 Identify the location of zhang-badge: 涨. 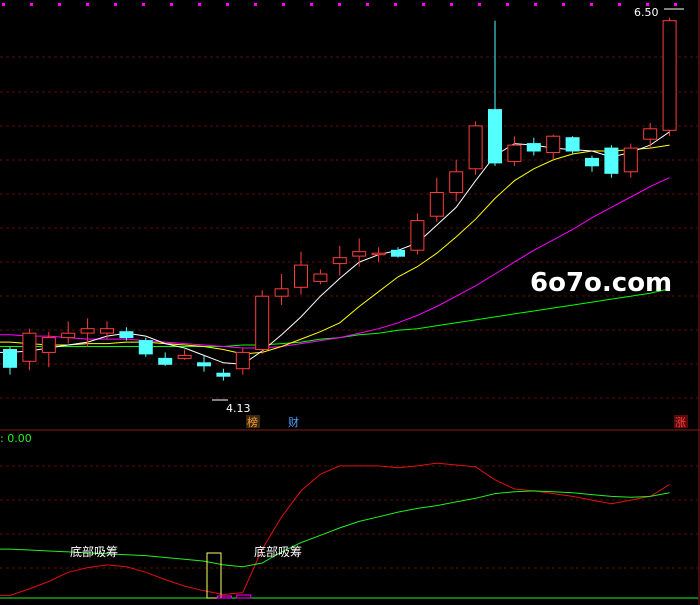
(680, 422).